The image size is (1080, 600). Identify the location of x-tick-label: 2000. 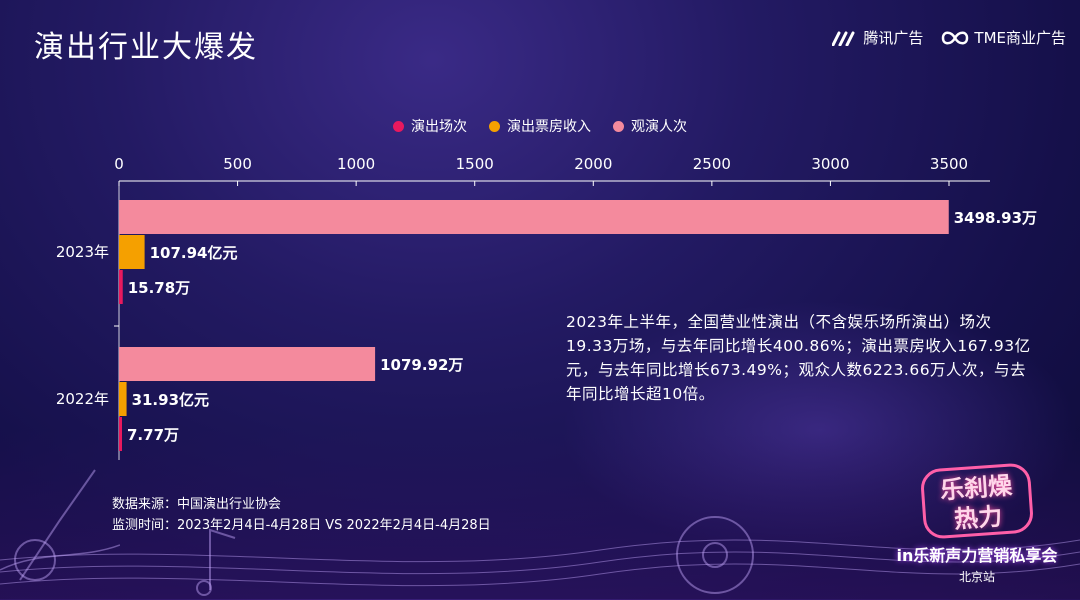
(593, 164).